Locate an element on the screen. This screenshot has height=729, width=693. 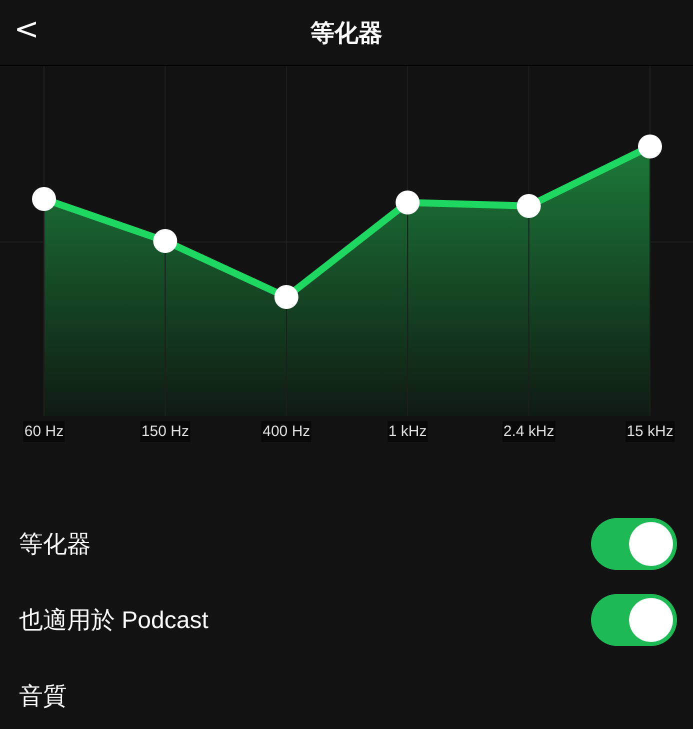
setting-label: 音質 is located at coordinates (43, 697).